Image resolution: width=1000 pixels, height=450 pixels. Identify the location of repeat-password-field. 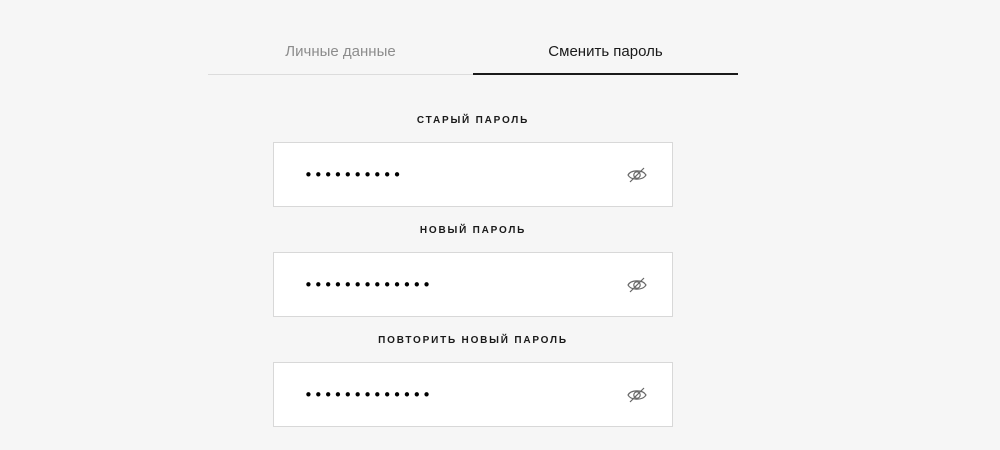
(473, 394).